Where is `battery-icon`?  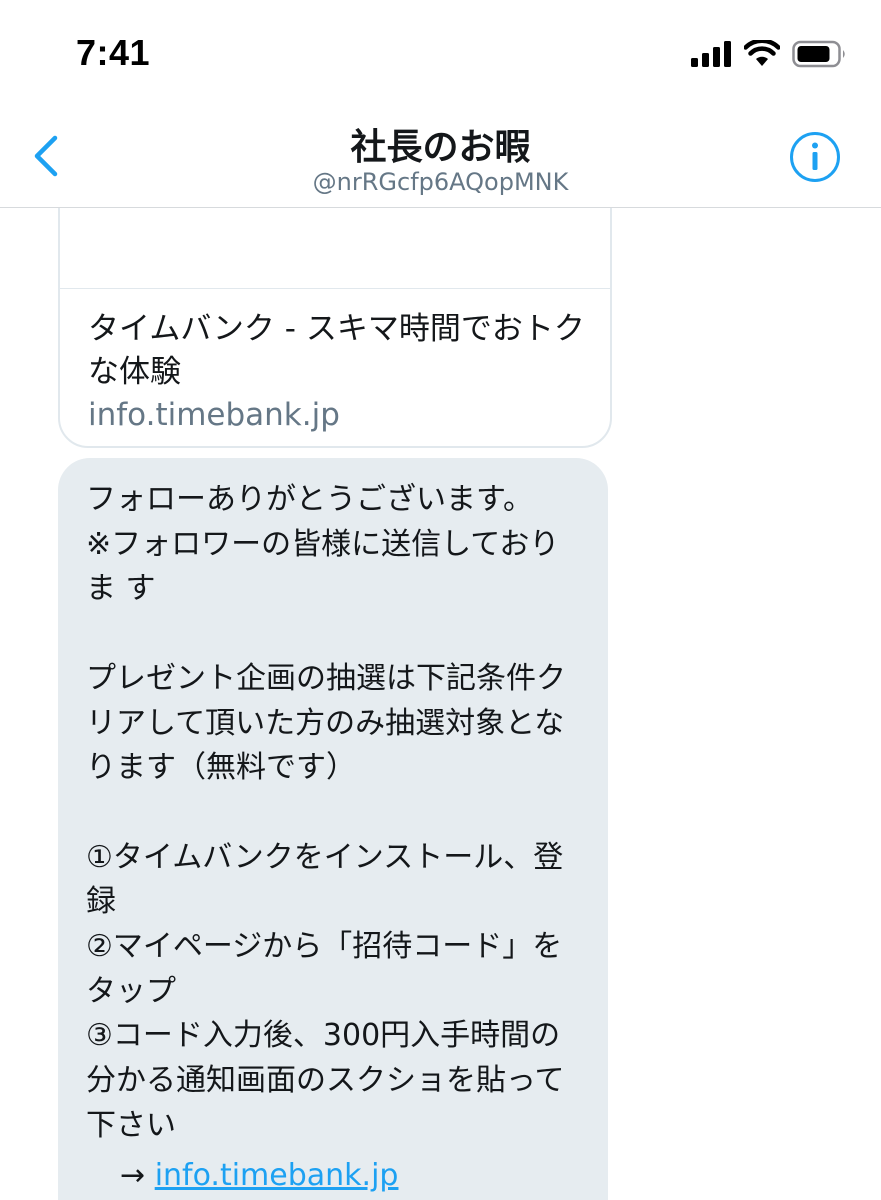
battery-icon is located at coordinates (818, 54).